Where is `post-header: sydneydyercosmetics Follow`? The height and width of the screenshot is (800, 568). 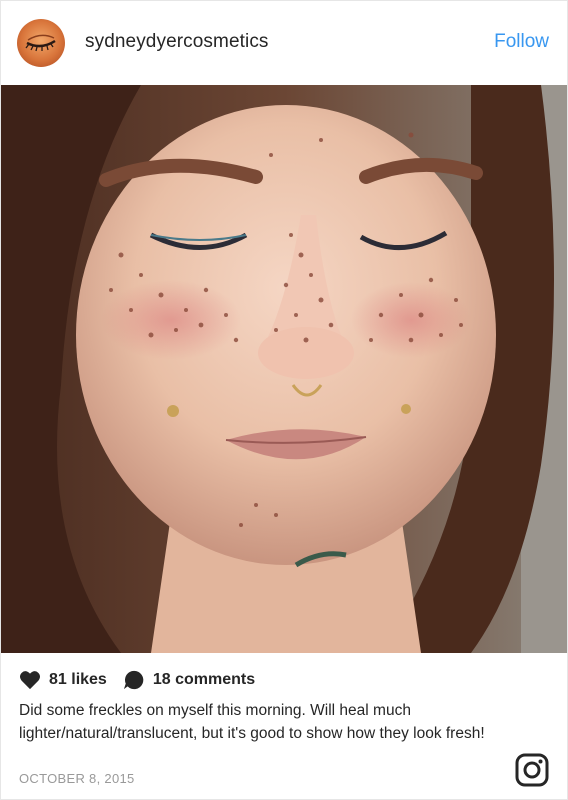
post-header: sydneydyercosmetics Follow is located at coordinates (284, 43).